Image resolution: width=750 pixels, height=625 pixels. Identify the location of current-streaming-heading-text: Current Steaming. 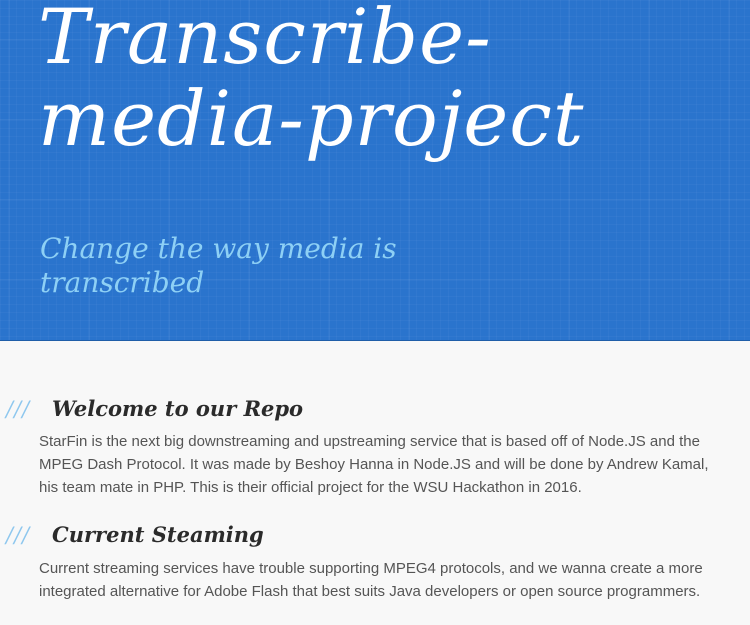
(158, 534).